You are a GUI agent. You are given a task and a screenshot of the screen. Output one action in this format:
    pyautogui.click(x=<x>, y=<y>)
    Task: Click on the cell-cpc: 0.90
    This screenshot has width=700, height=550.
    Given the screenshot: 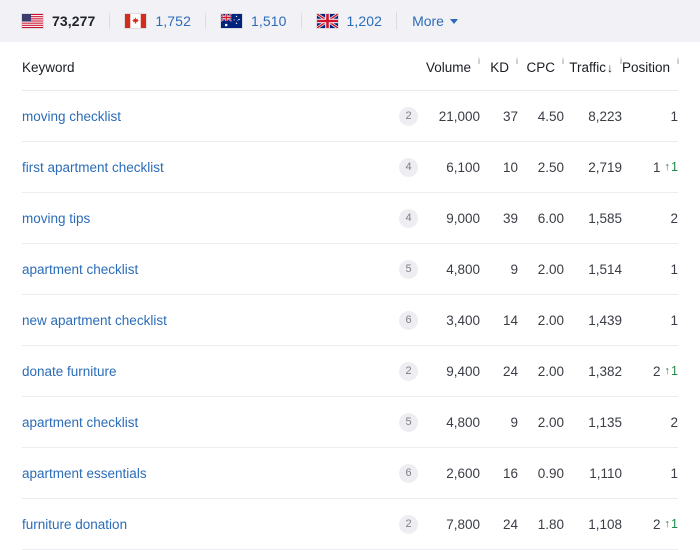 What is the action you would take?
    pyautogui.click(x=541, y=473)
    